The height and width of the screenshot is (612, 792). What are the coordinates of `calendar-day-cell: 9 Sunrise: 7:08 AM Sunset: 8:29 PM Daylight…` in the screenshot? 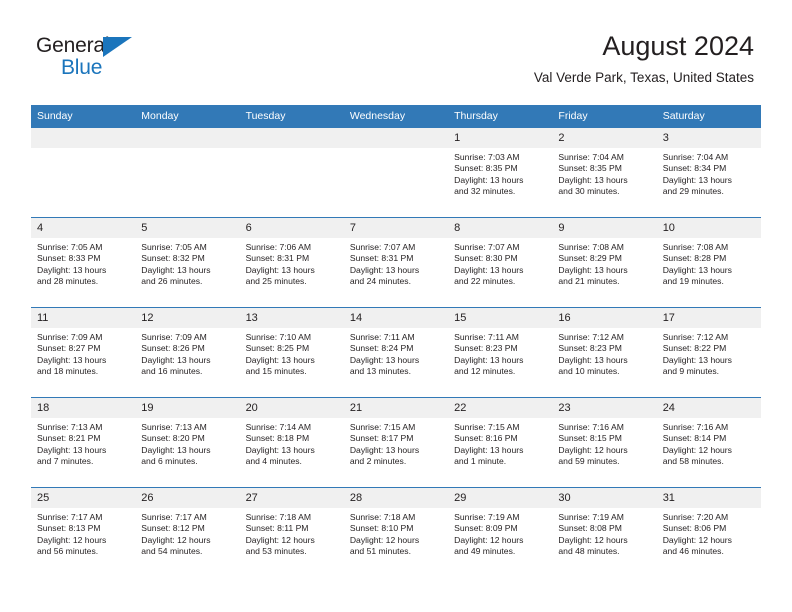 It's located at (604, 262).